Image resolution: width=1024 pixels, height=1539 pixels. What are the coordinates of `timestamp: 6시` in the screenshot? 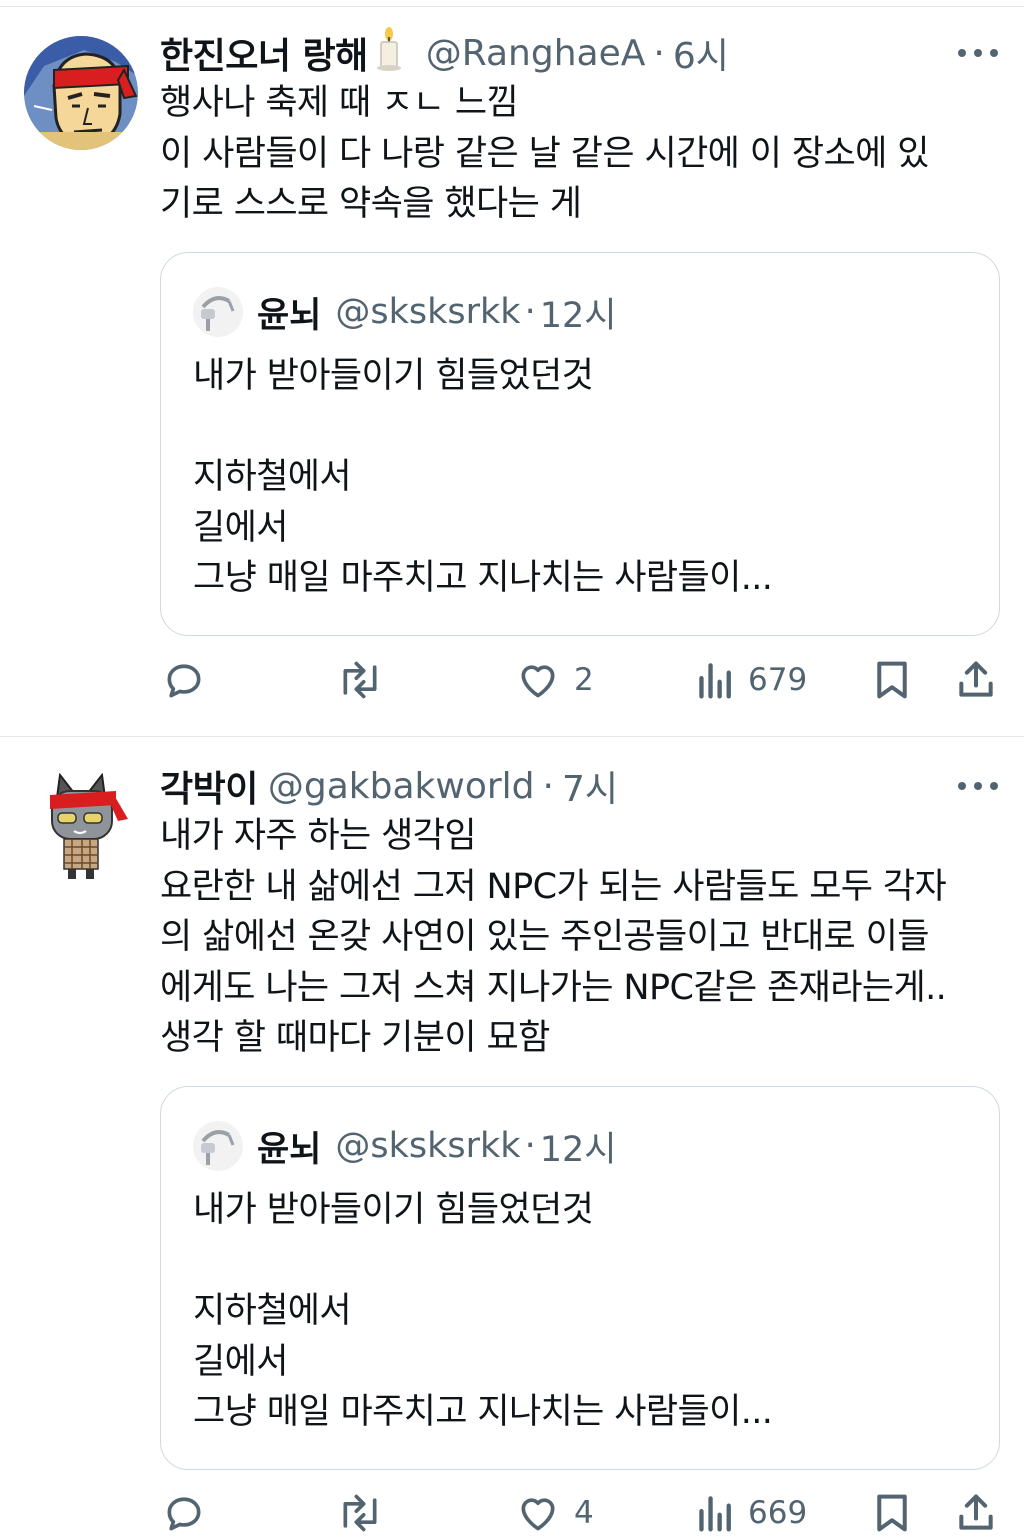 It's located at (701, 53).